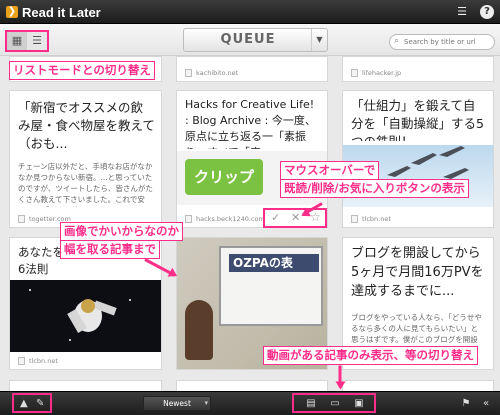 The image size is (500, 415). I want to click on filter-images-icon: ▣, so click(359, 404).